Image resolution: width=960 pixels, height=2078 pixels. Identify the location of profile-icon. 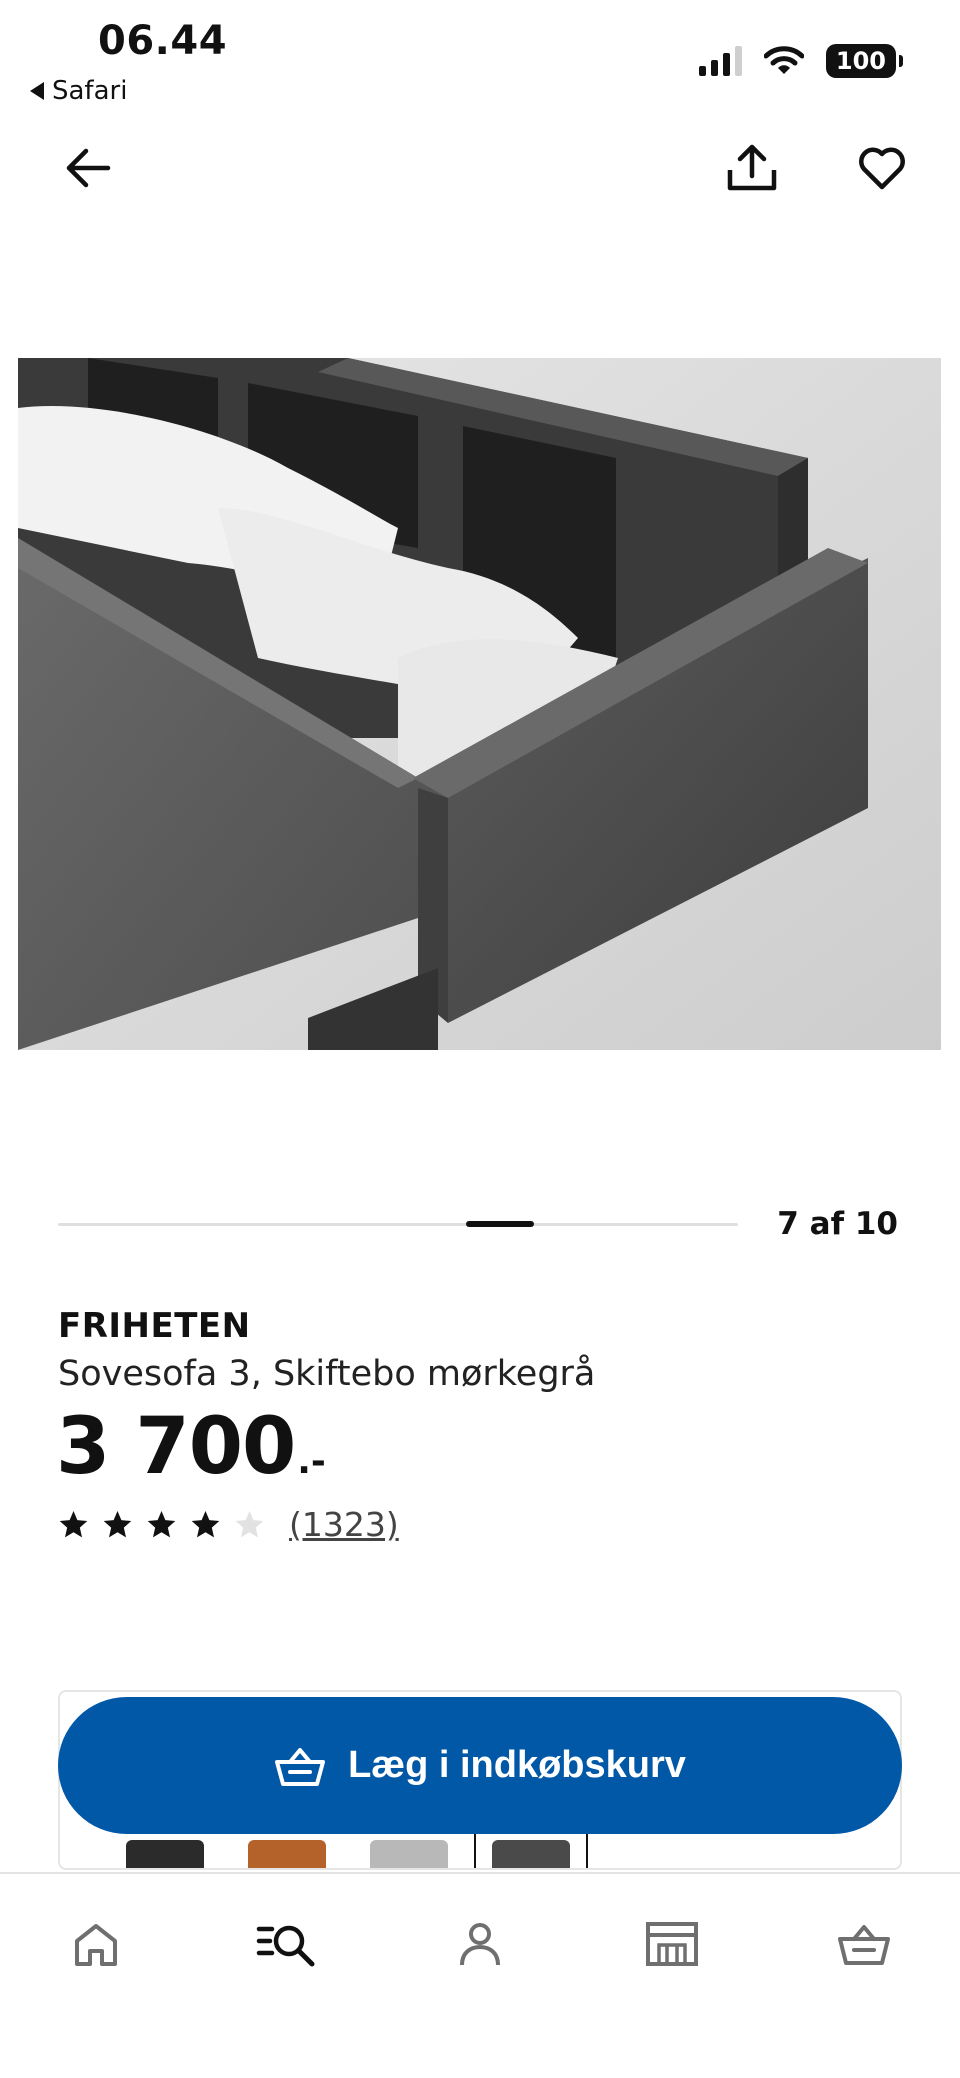
(480, 1944).